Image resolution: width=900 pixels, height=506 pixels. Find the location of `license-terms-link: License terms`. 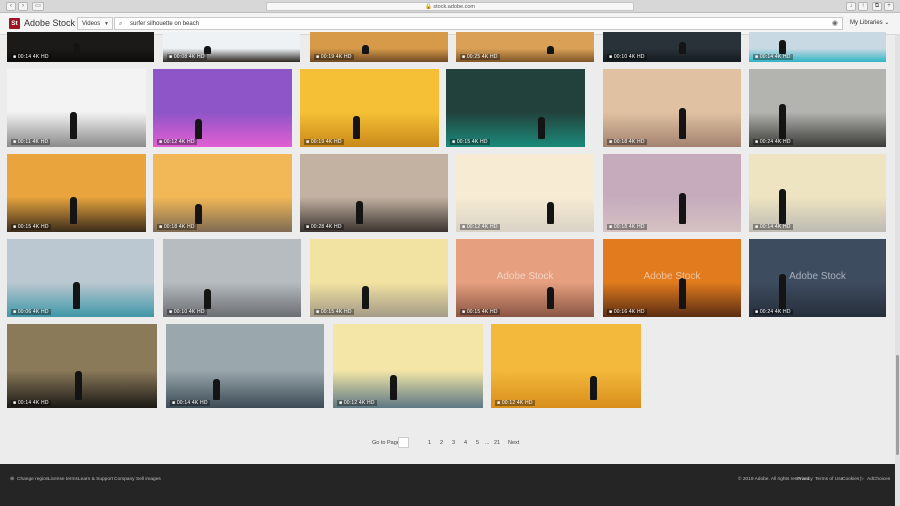

license-terms-link: License terms is located at coordinates (63, 479).